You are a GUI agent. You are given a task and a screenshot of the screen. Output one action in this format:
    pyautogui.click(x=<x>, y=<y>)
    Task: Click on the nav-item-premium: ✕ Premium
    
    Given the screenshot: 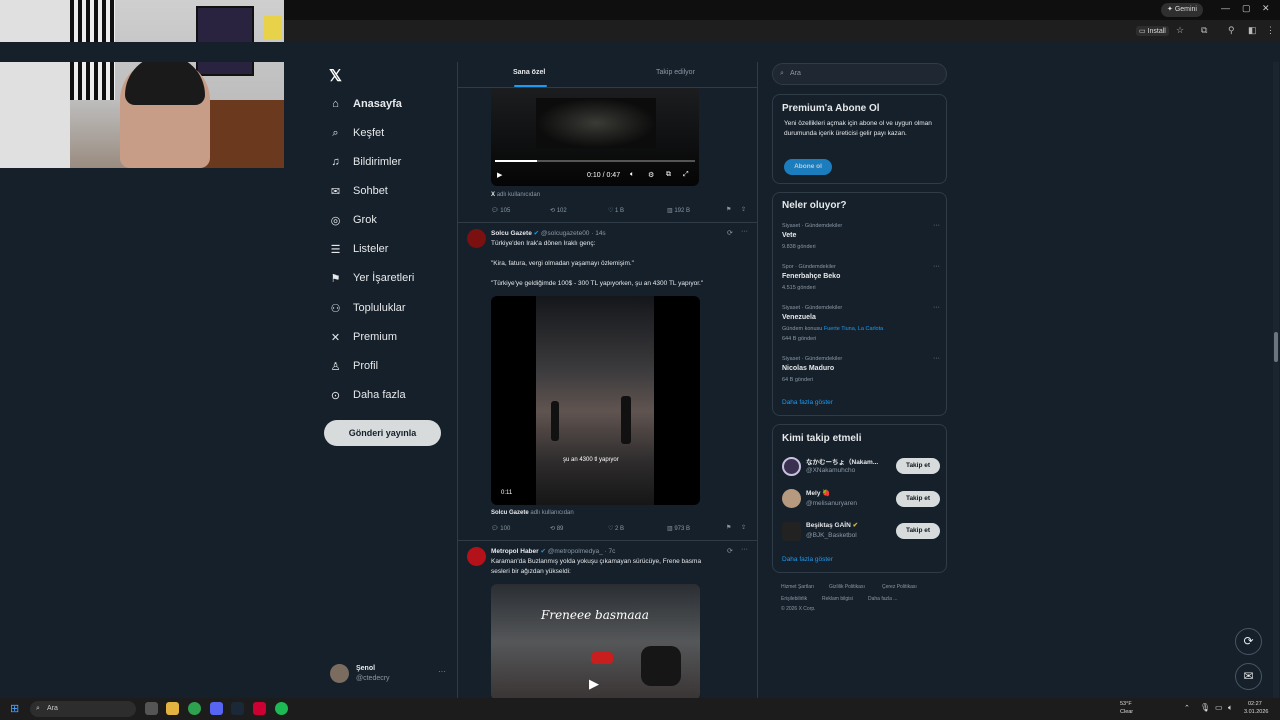 What is the action you would take?
    pyautogui.click(x=363, y=337)
    